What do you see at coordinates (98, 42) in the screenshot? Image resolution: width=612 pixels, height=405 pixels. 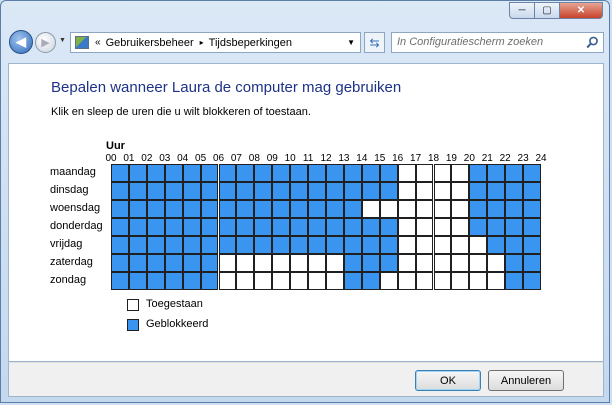 I see `address-overflow-chevron: «` at bounding box center [98, 42].